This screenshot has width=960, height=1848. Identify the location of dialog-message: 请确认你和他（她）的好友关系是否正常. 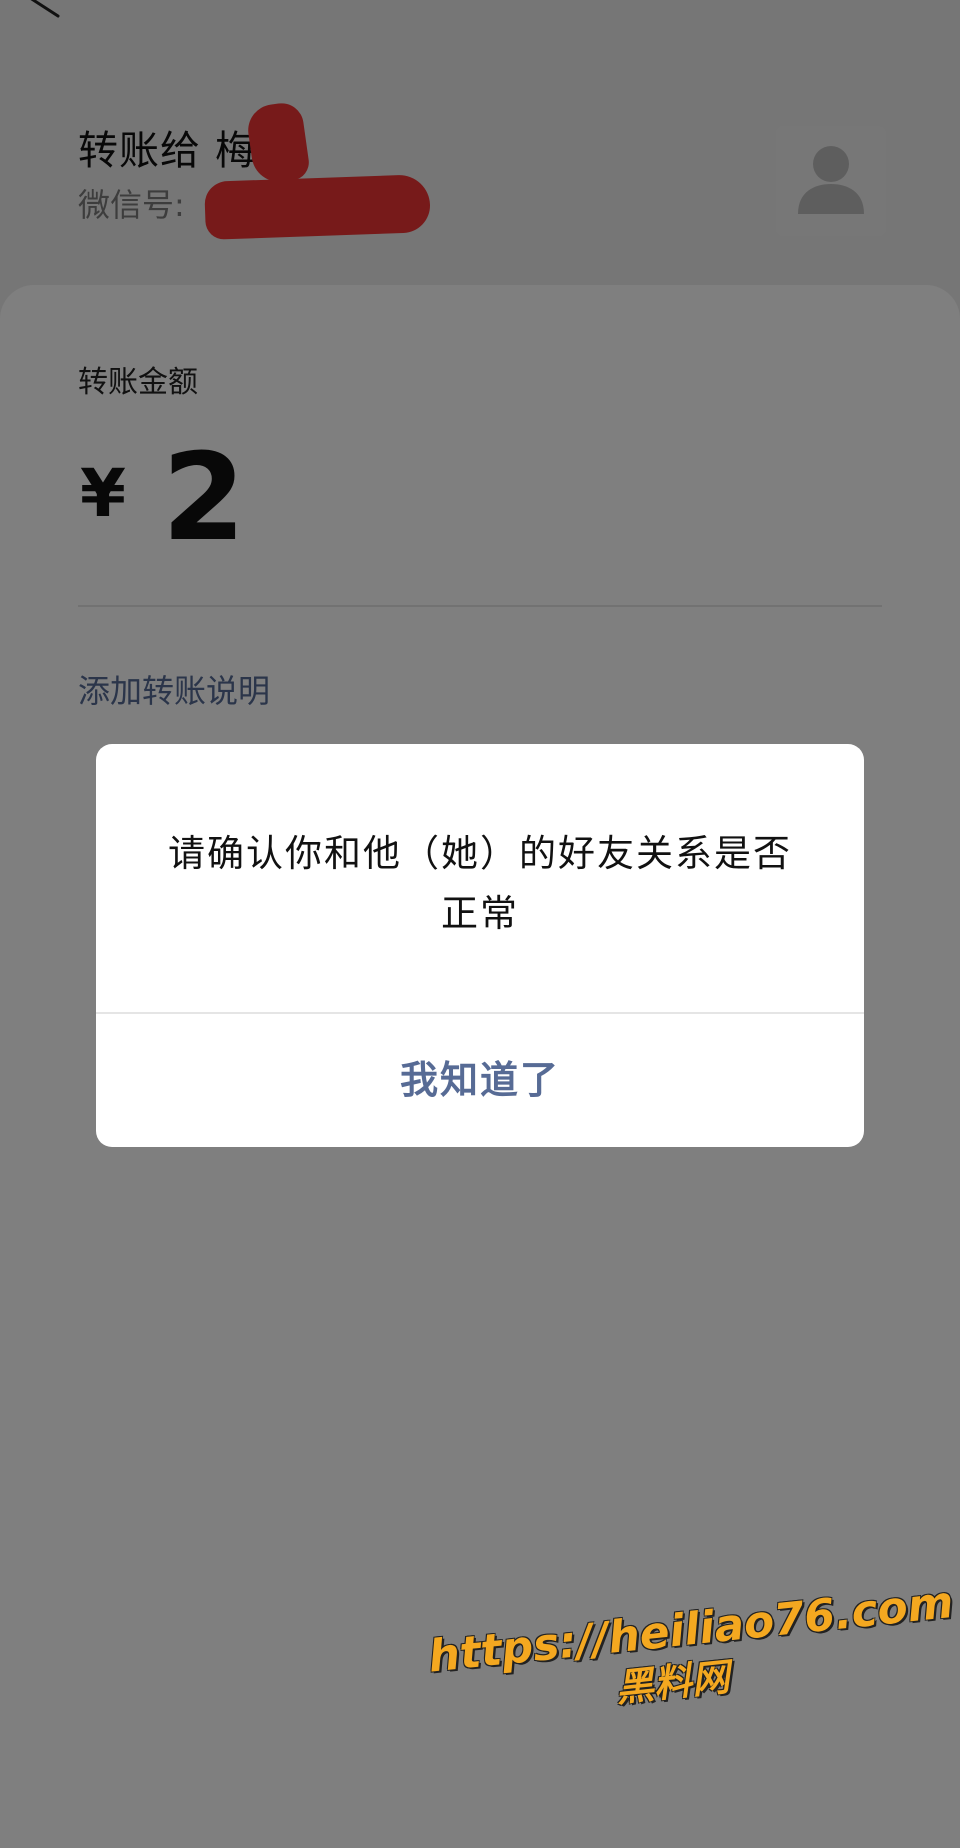
(480, 883).